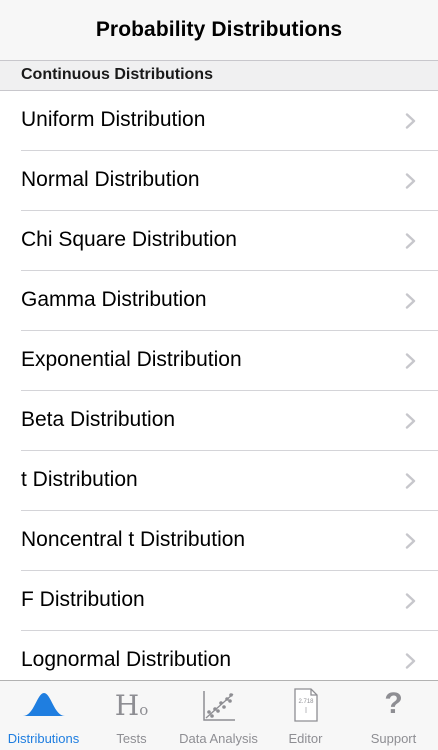  What do you see at coordinates (43, 704) in the screenshot?
I see `bell-curve-icon` at bounding box center [43, 704].